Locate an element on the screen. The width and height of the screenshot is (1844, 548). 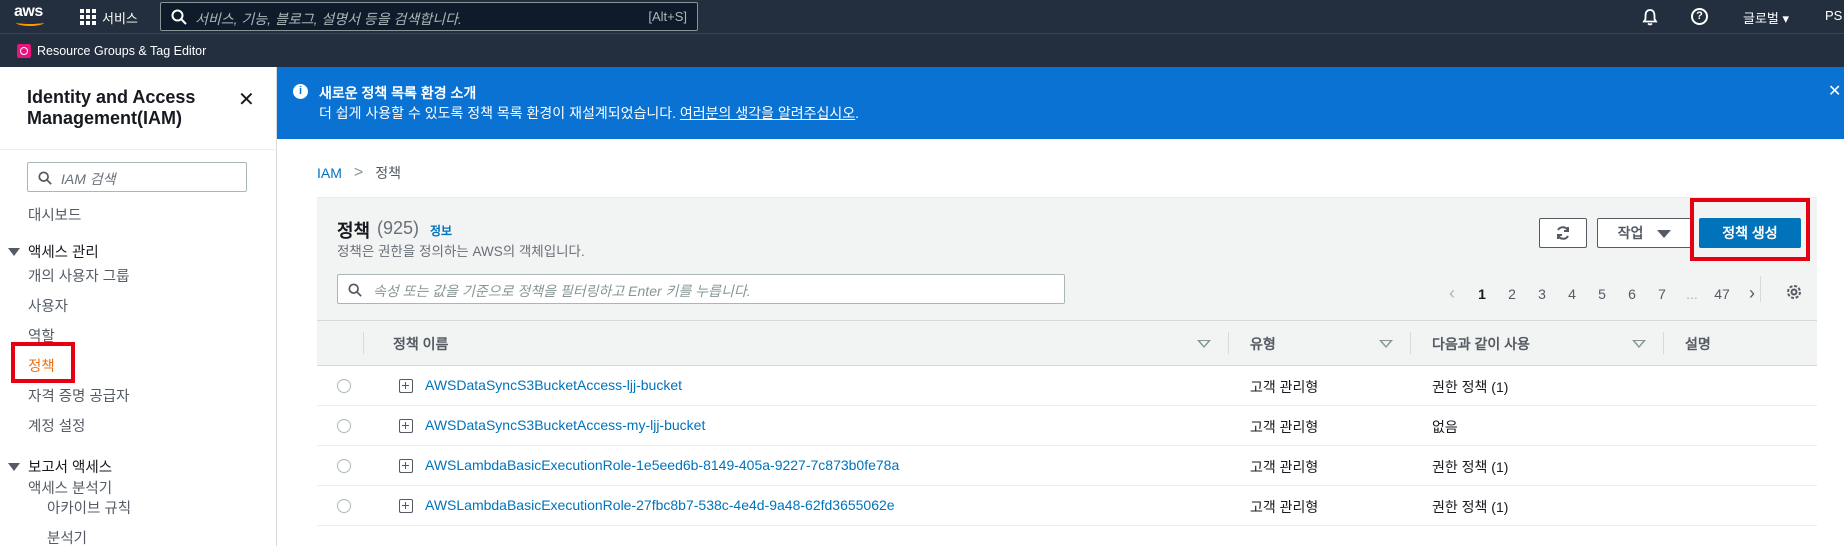
info-link: 정보 is located at coordinates (441, 230).